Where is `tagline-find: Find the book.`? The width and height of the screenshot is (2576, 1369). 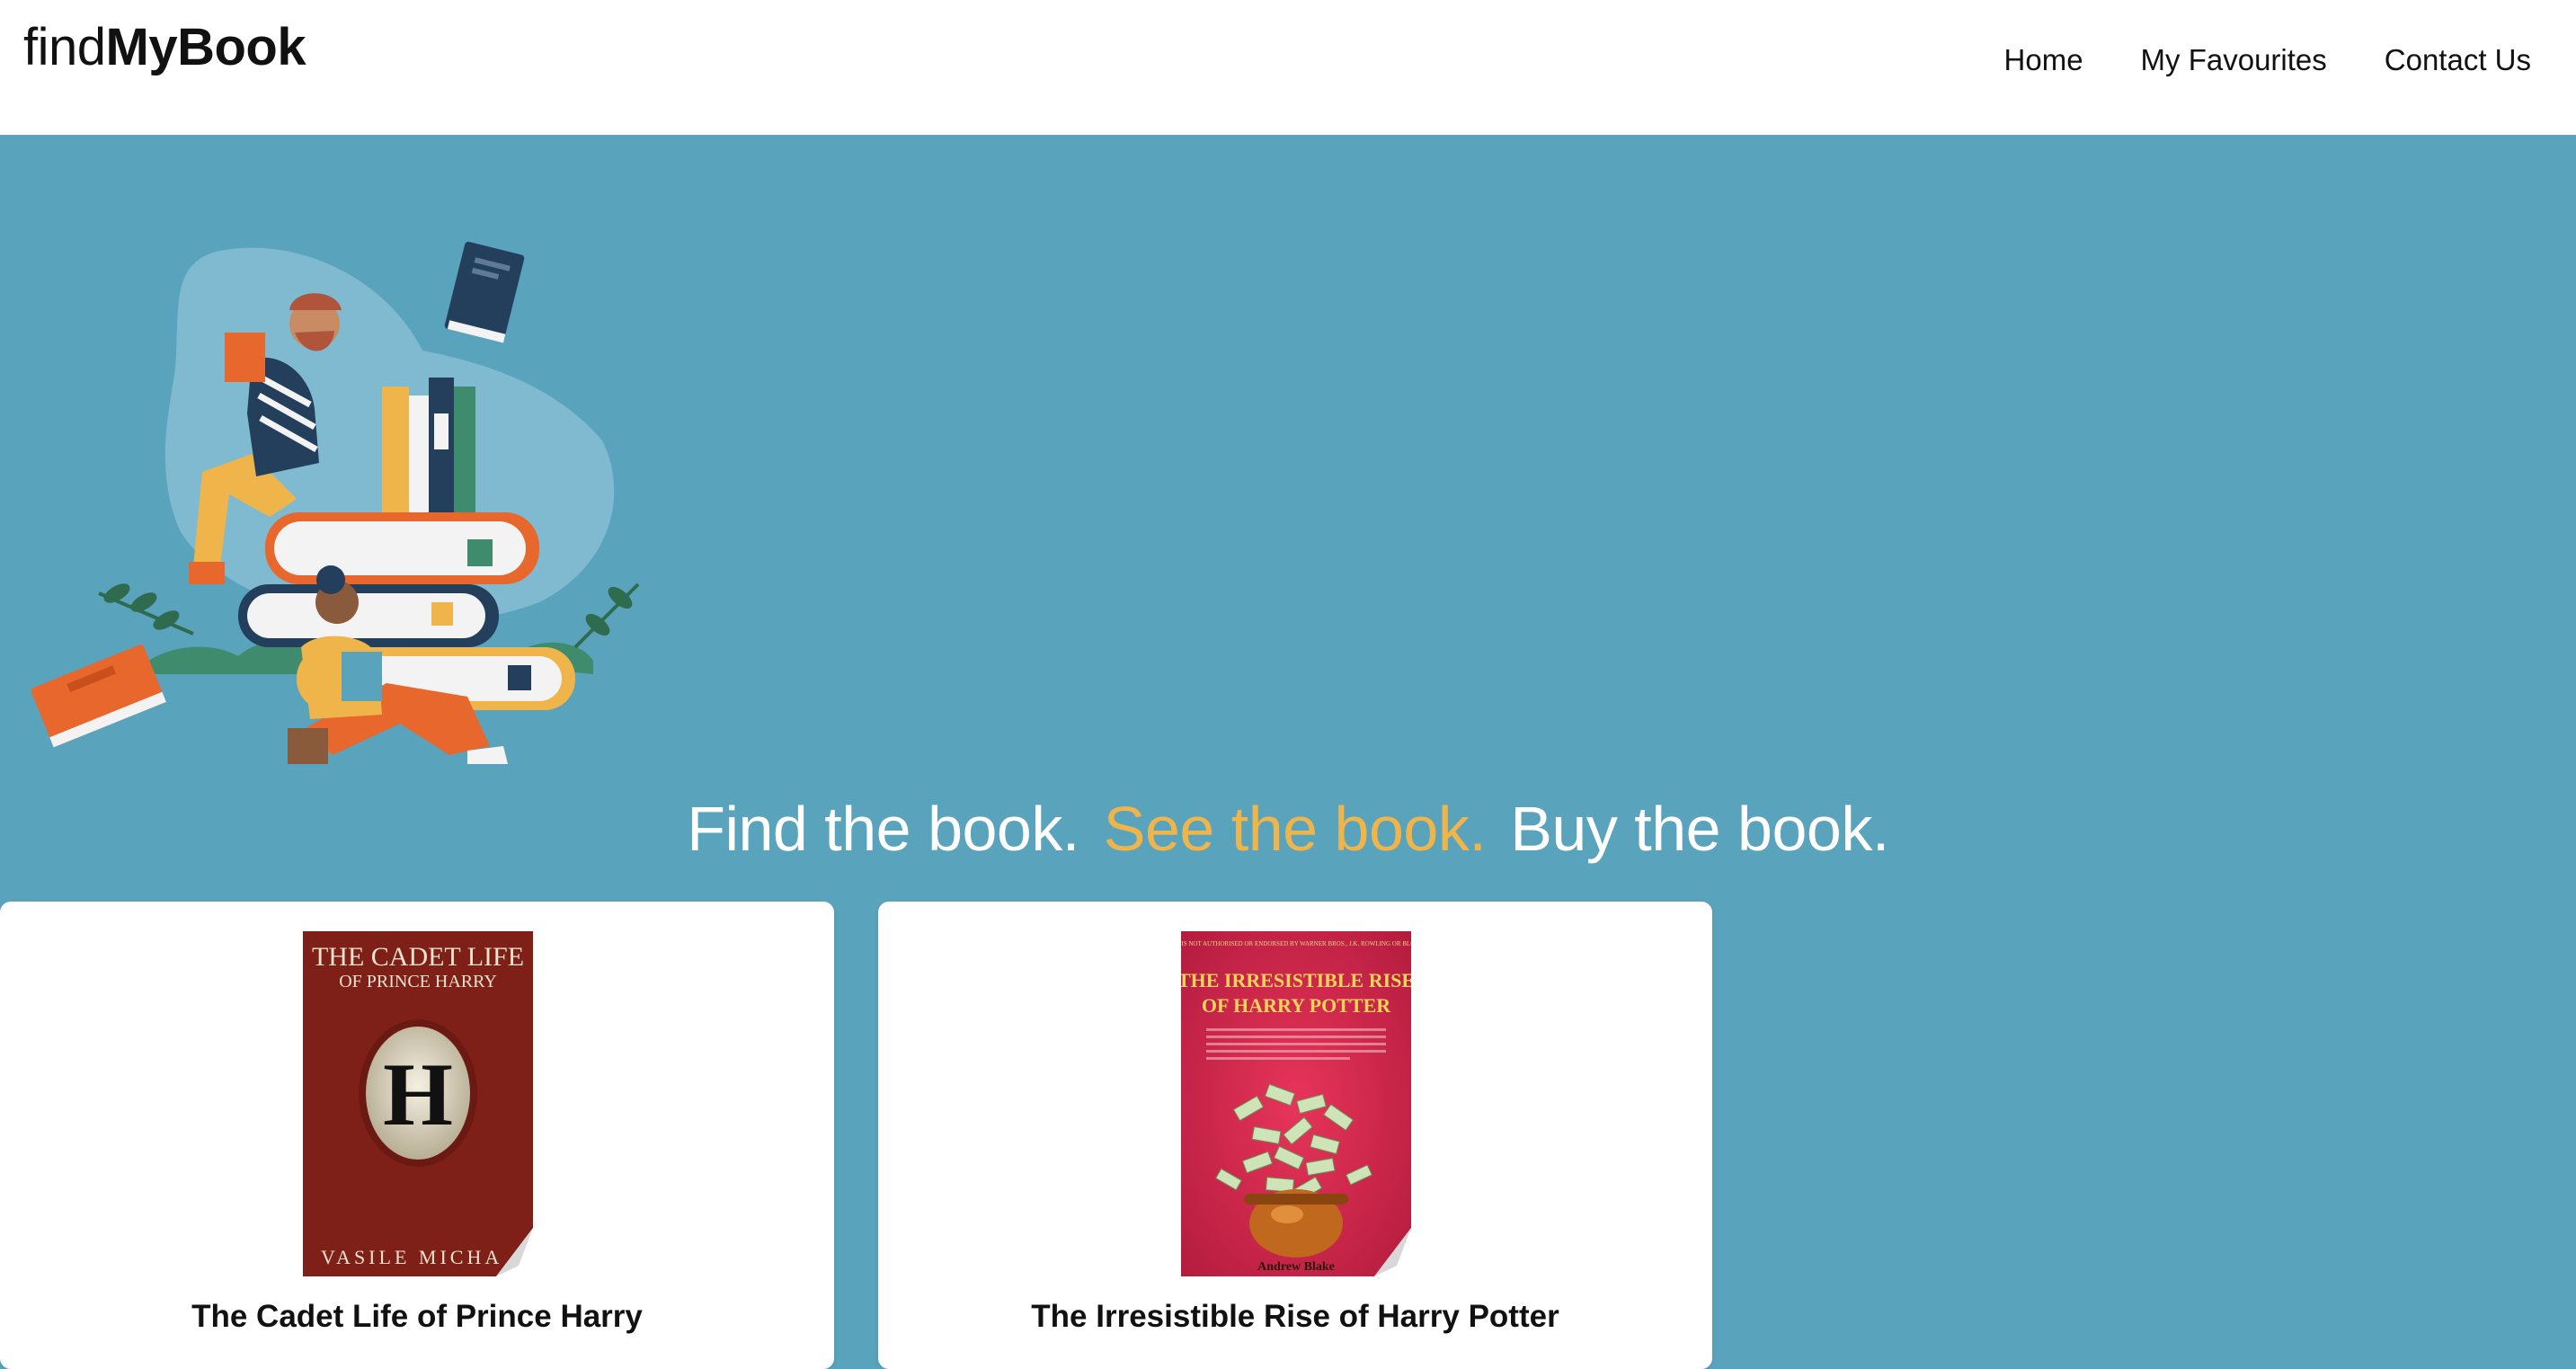
tagline-find: Find the book. is located at coordinates (883, 829).